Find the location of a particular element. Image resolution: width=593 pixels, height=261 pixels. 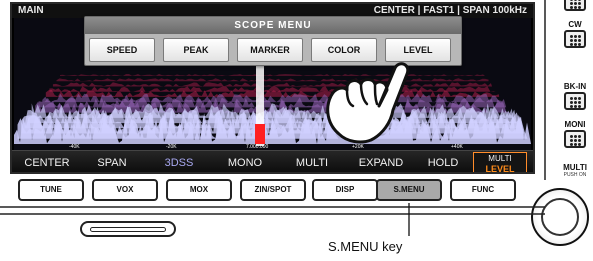

func-multi-level: MULTI LEVEL is located at coordinates (500, 163).